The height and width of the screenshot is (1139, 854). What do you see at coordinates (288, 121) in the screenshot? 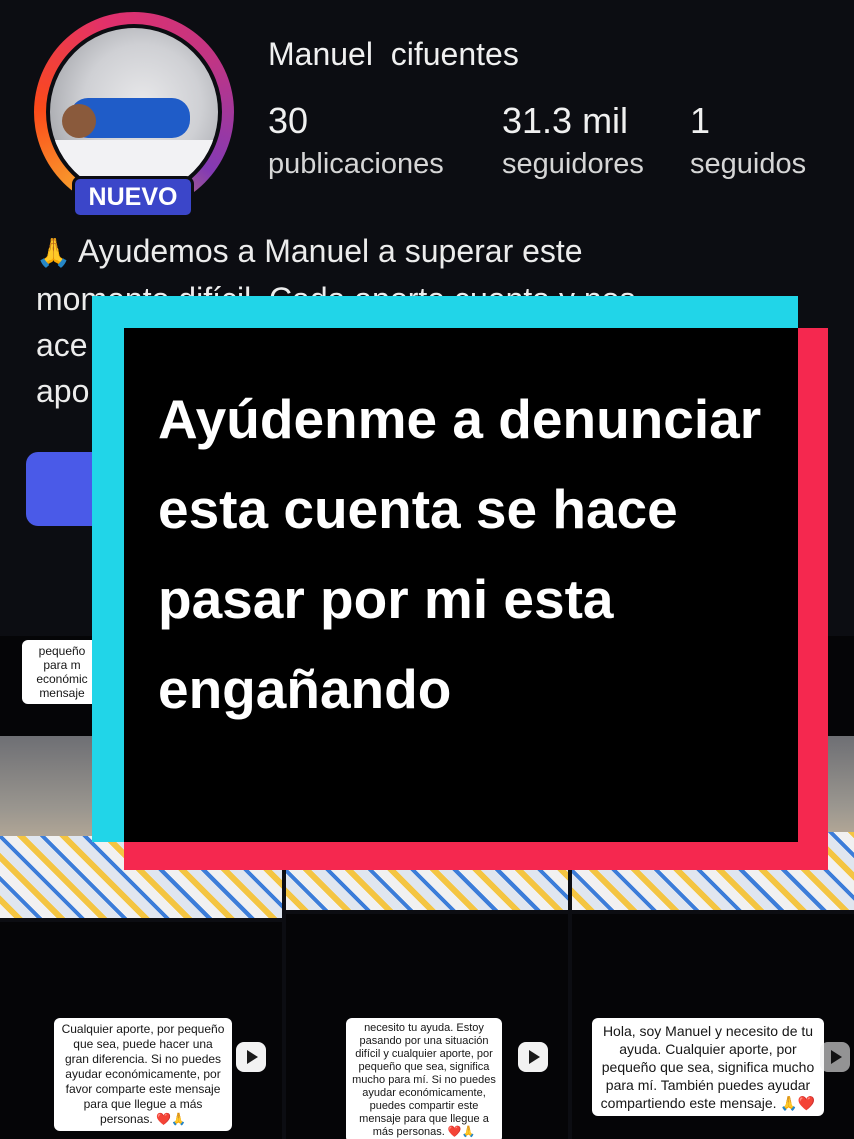
I see `stat-posts-count: 30` at bounding box center [288, 121].